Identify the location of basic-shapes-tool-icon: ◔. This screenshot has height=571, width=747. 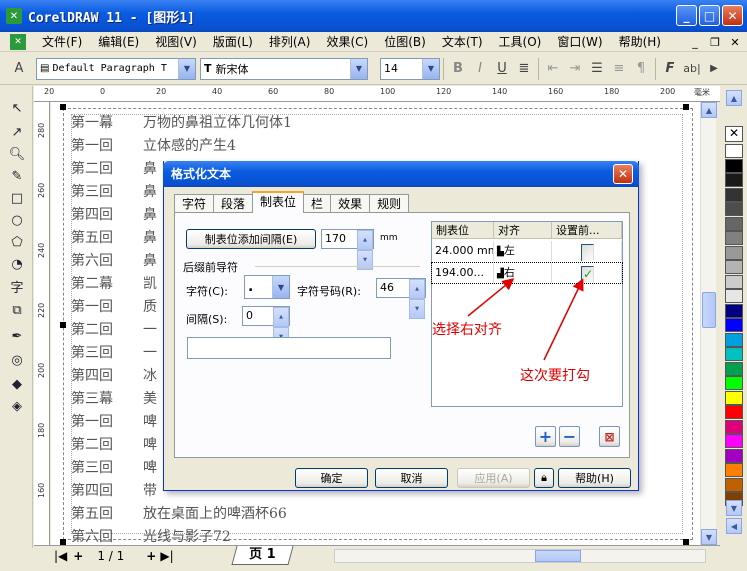
(17, 264).